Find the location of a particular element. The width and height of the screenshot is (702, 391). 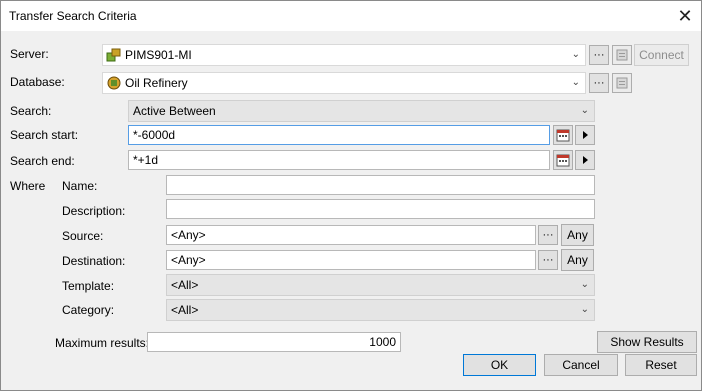

database-icon is located at coordinates (114, 83).